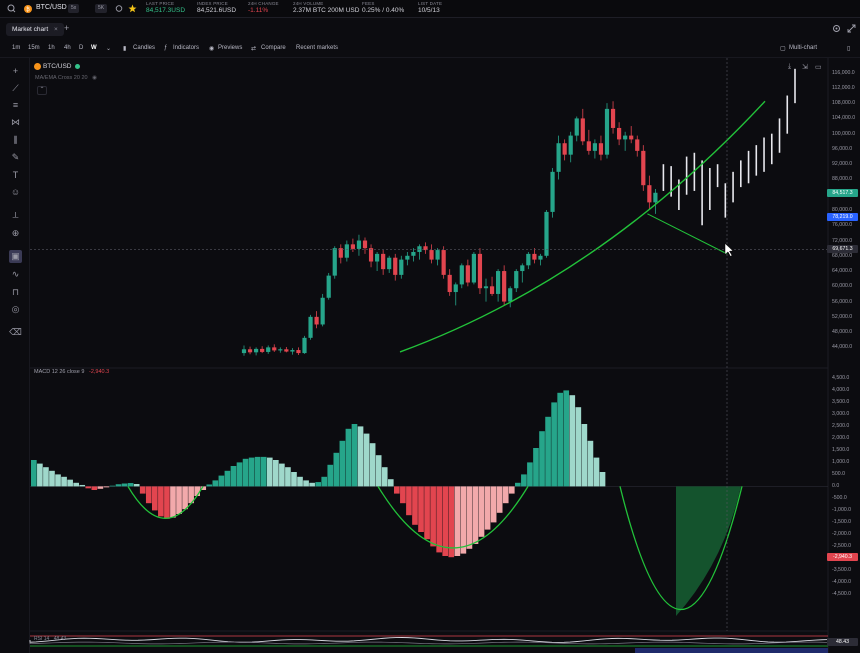 This screenshot has height=653, width=860. I want to click on price-tick-label: 92,000.0, so click(842, 164).